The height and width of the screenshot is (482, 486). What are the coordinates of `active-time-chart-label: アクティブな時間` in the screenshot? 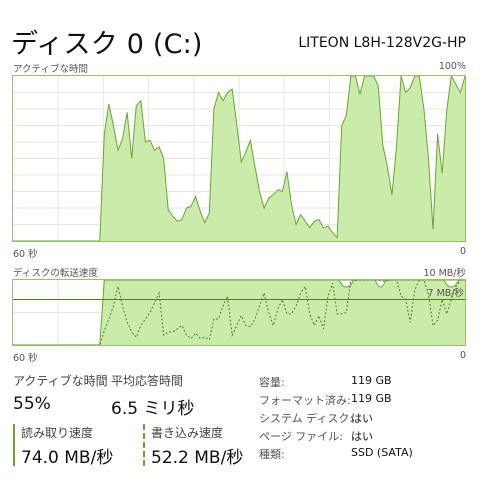 It's located at (50, 69).